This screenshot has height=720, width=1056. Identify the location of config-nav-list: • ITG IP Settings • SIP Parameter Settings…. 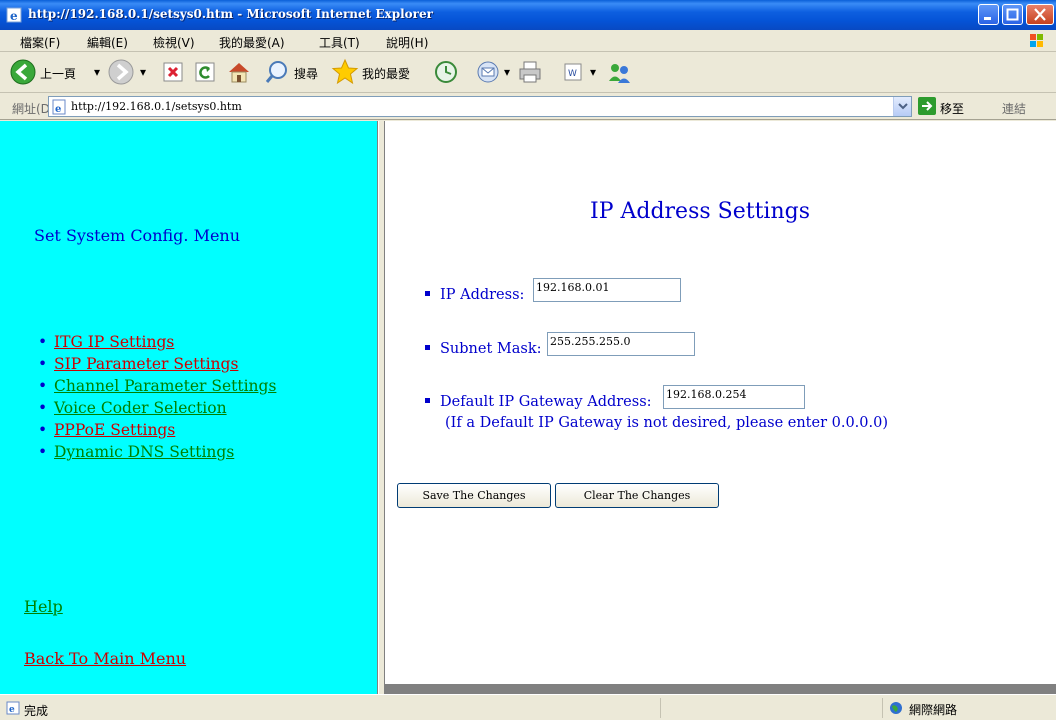
(157, 397).